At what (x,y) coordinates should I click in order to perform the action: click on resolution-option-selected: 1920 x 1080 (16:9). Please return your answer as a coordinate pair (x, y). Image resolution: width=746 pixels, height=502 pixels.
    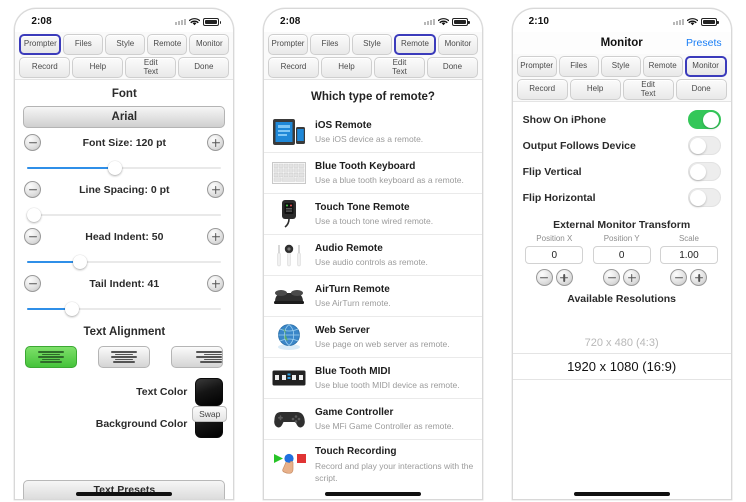
    Looking at the image, I should click on (621, 366).